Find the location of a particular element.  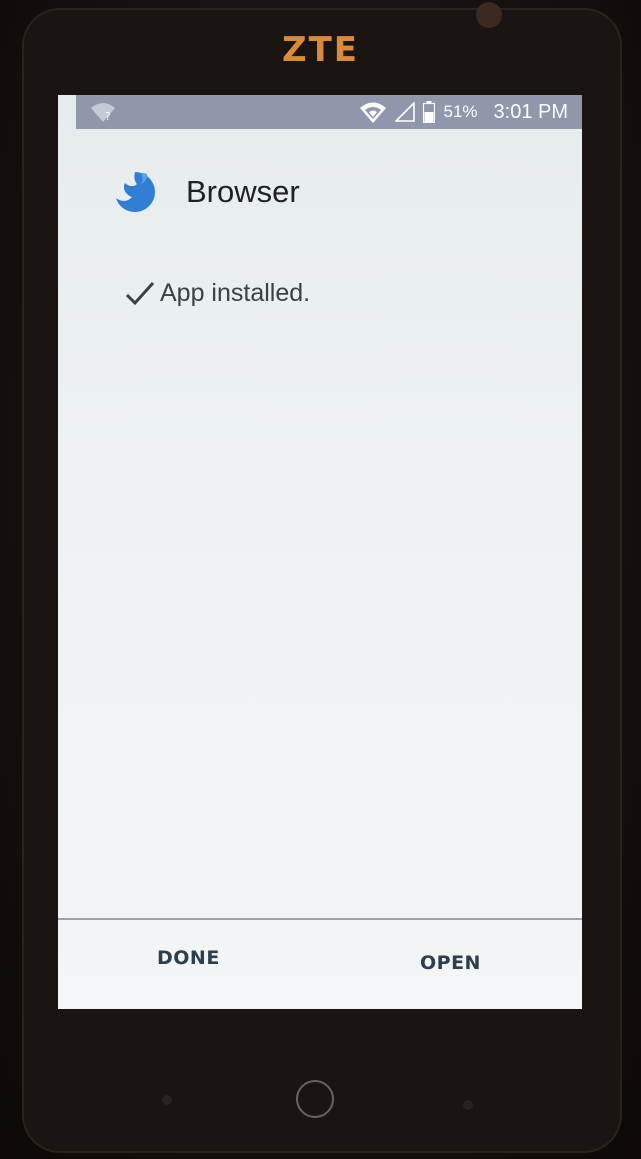

status-icons: 51% 3:01 PM is located at coordinates (463, 112).